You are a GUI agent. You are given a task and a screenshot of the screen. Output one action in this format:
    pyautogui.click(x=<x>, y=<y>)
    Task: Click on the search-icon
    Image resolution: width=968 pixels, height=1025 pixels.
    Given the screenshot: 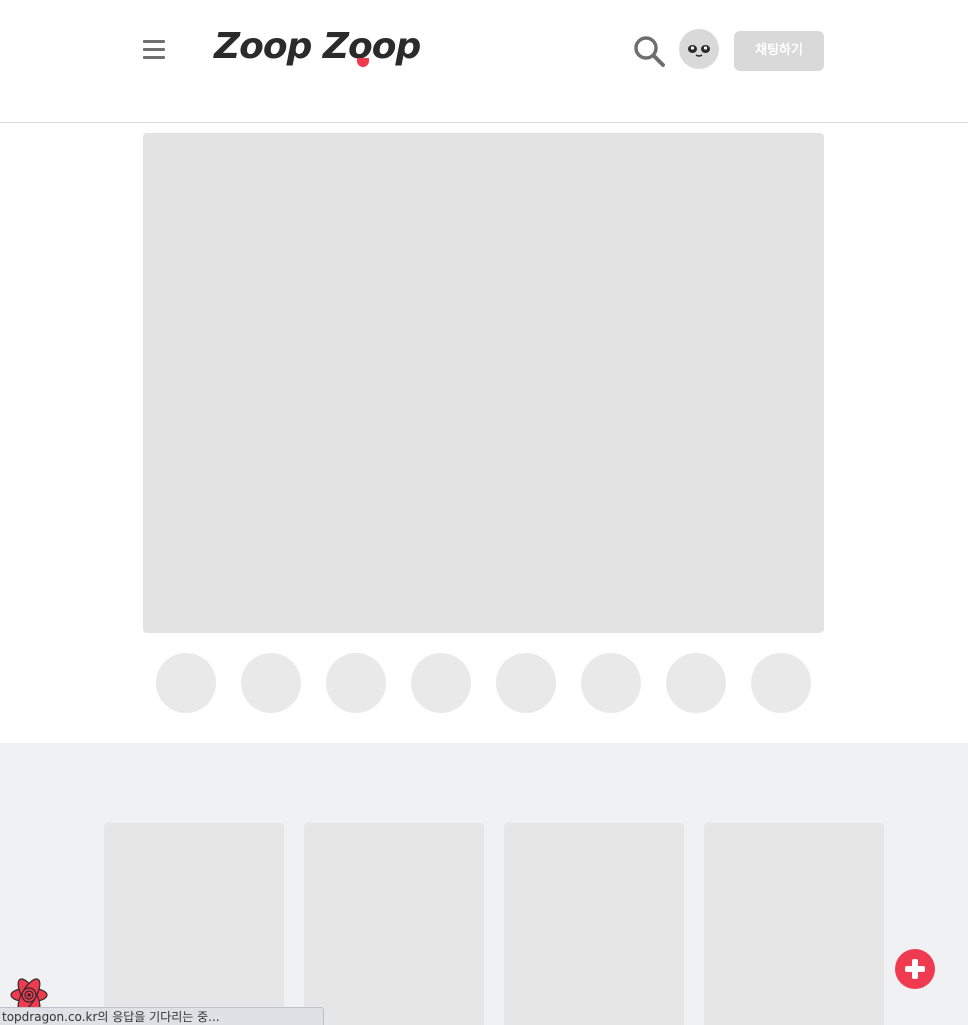 What is the action you would take?
    pyautogui.click(x=649, y=51)
    